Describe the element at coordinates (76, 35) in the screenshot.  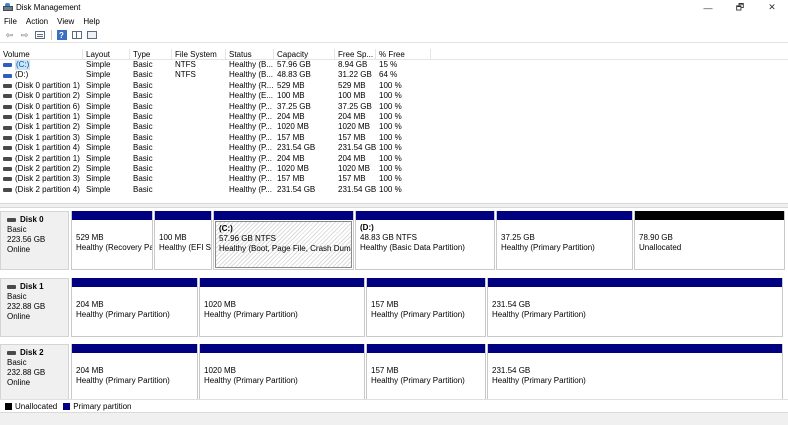
I see `view-button` at that location.